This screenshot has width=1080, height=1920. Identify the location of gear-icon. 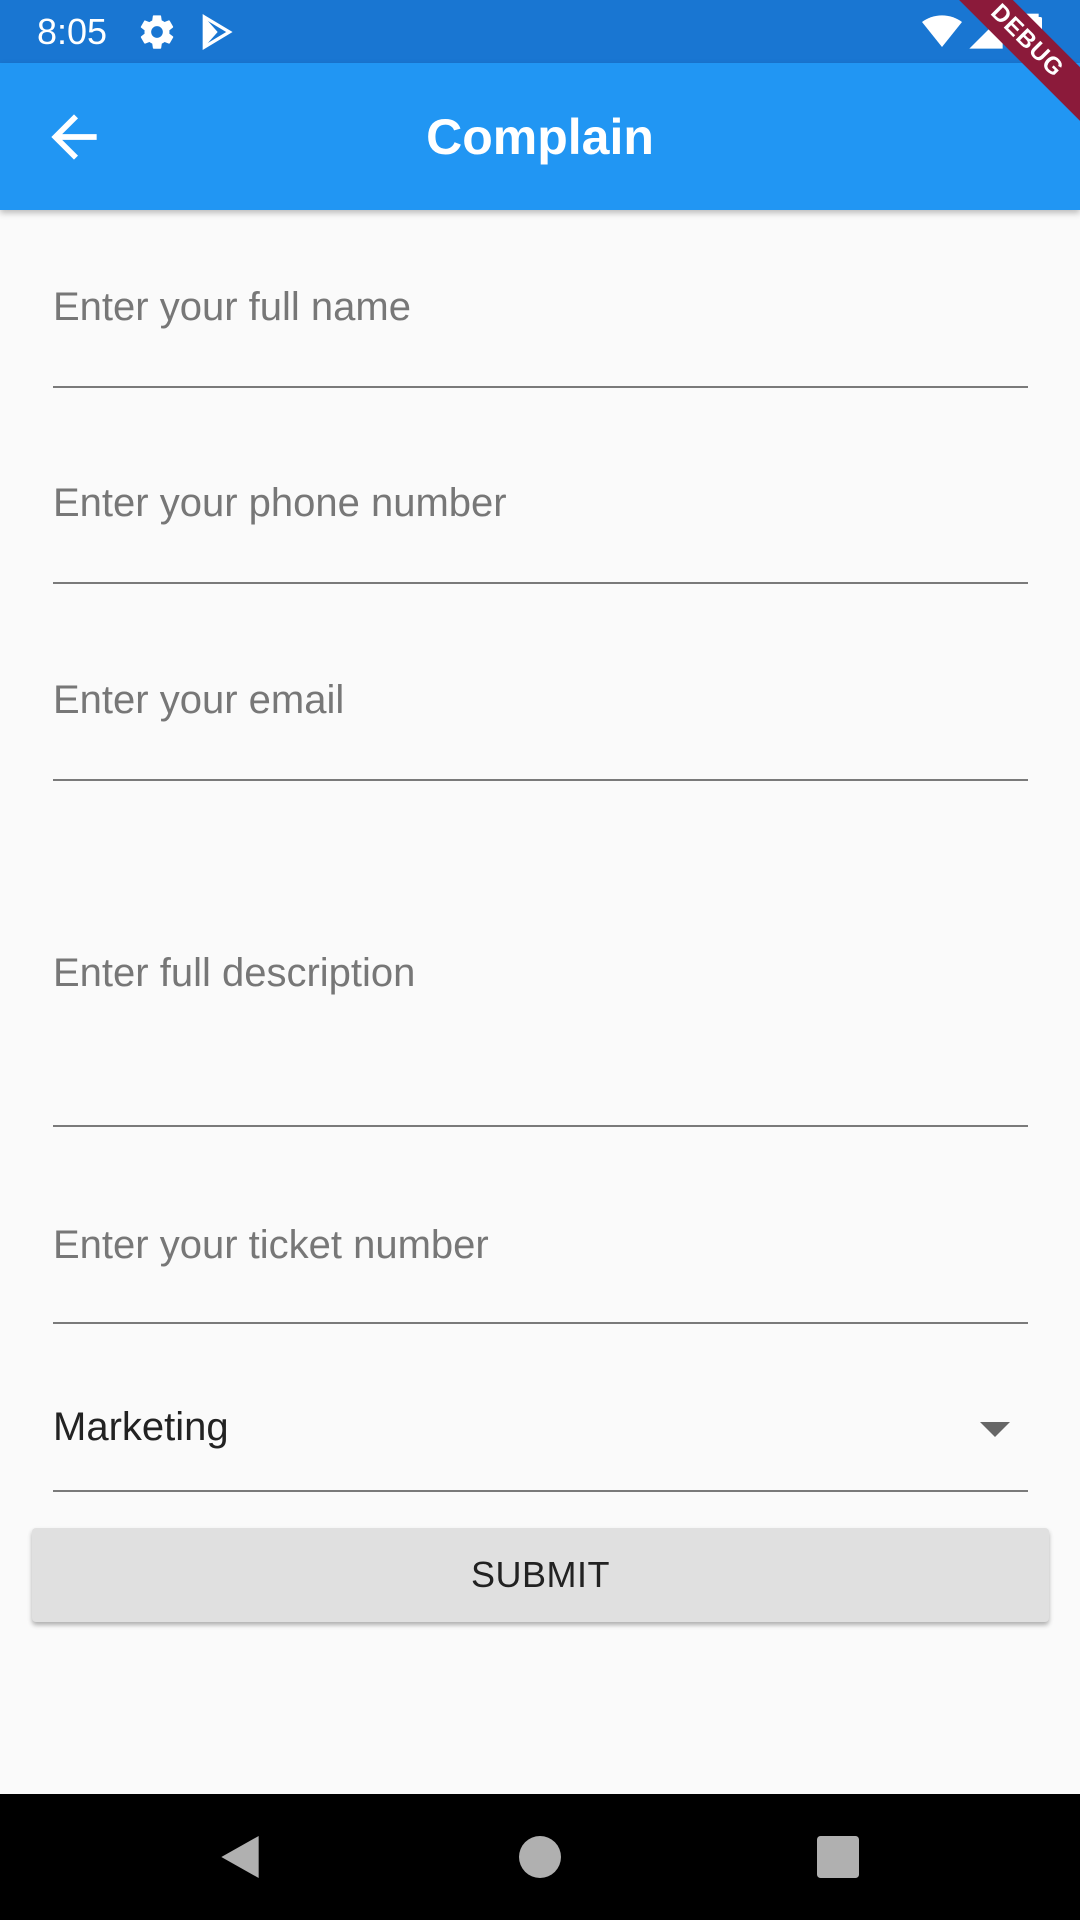
(157, 32).